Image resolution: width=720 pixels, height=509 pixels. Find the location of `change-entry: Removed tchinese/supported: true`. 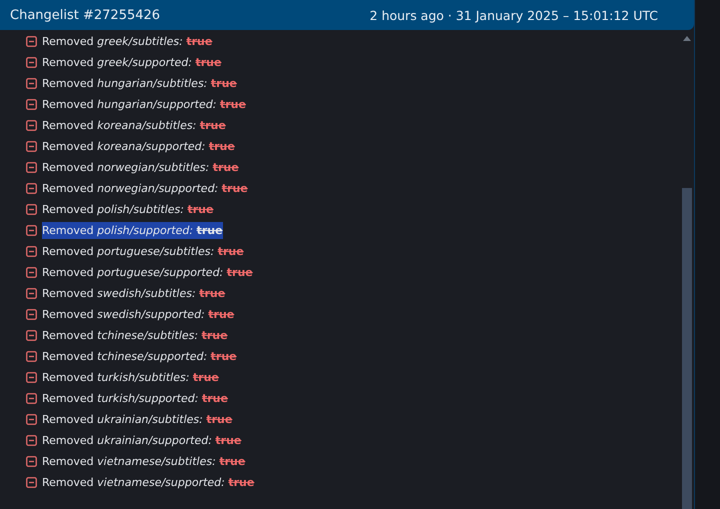

change-entry: Removed tchinese/supported: true is located at coordinates (139, 357).